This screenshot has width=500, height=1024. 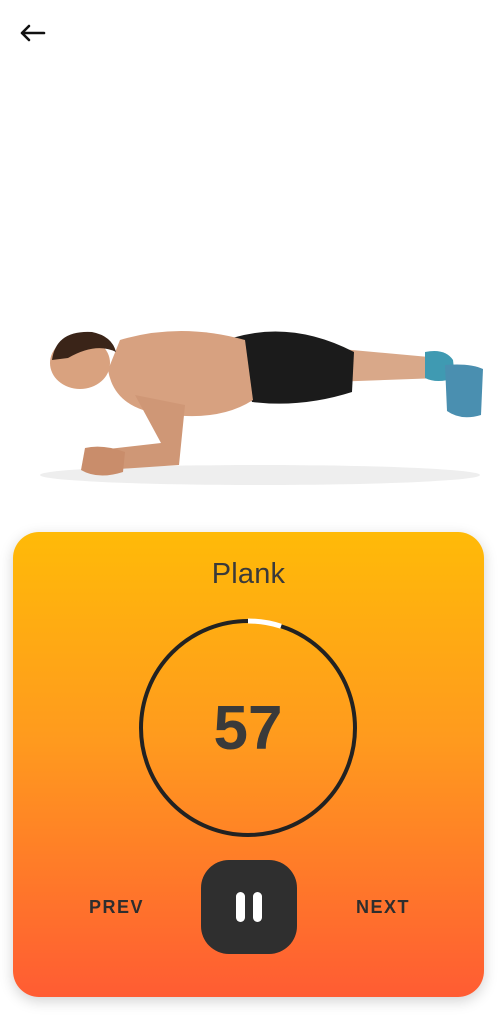 I want to click on back-button, so click(x=32, y=33).